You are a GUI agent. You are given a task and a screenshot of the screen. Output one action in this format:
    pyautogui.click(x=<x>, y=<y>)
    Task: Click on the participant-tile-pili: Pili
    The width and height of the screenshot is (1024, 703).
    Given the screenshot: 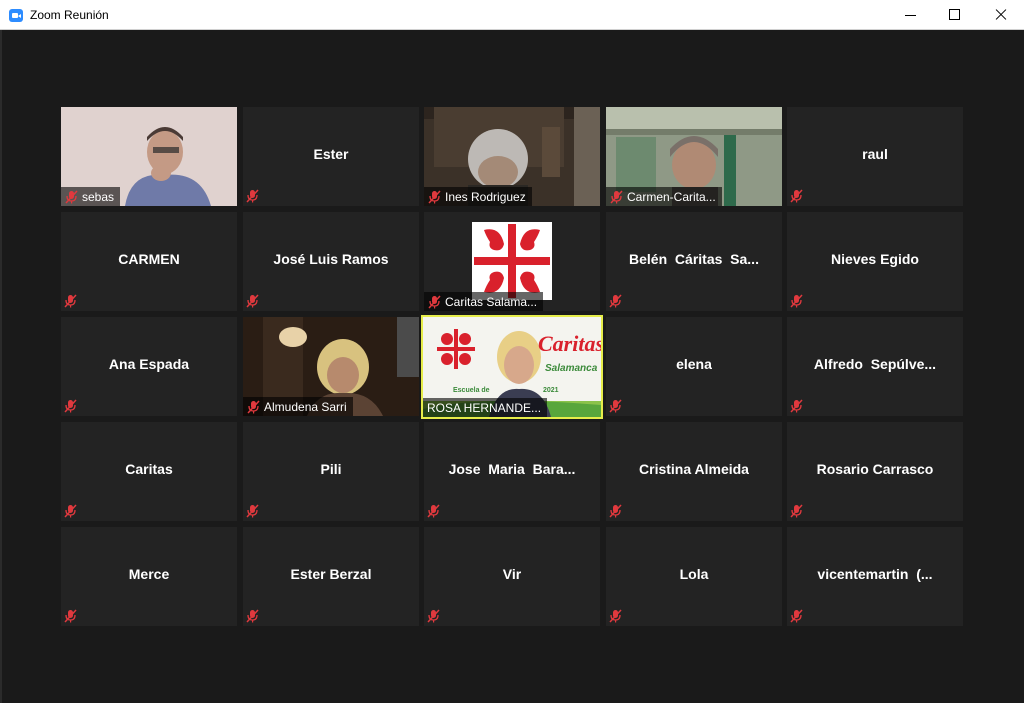 What is the action you would take?
    pyautogui.click(x=331, y=471)
    